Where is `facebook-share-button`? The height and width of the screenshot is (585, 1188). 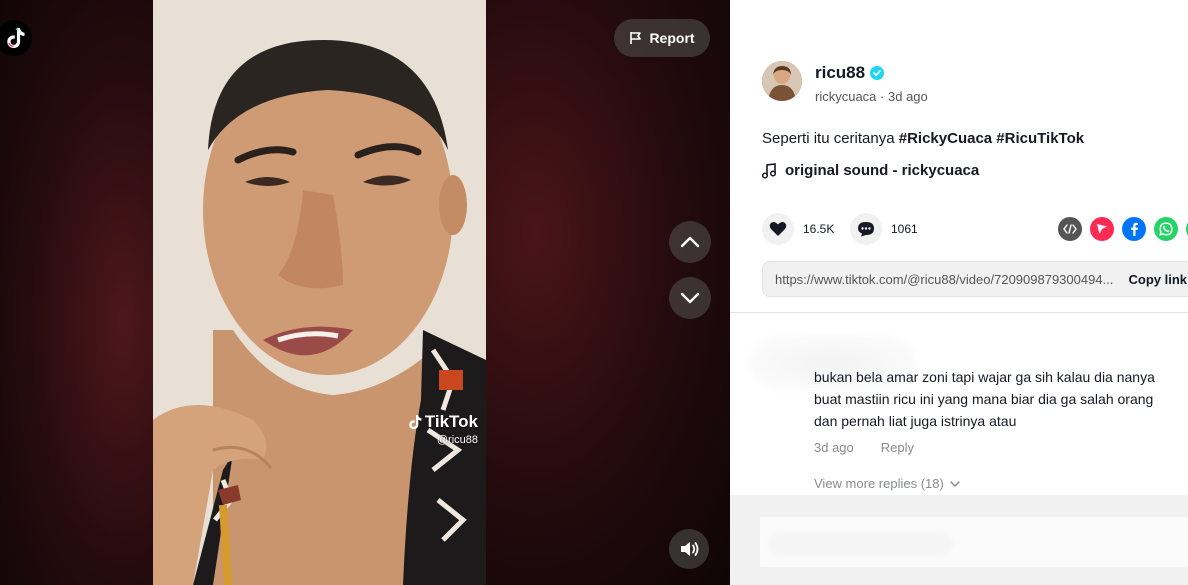
facebook-share-button is located at coordinates (1134, 229).